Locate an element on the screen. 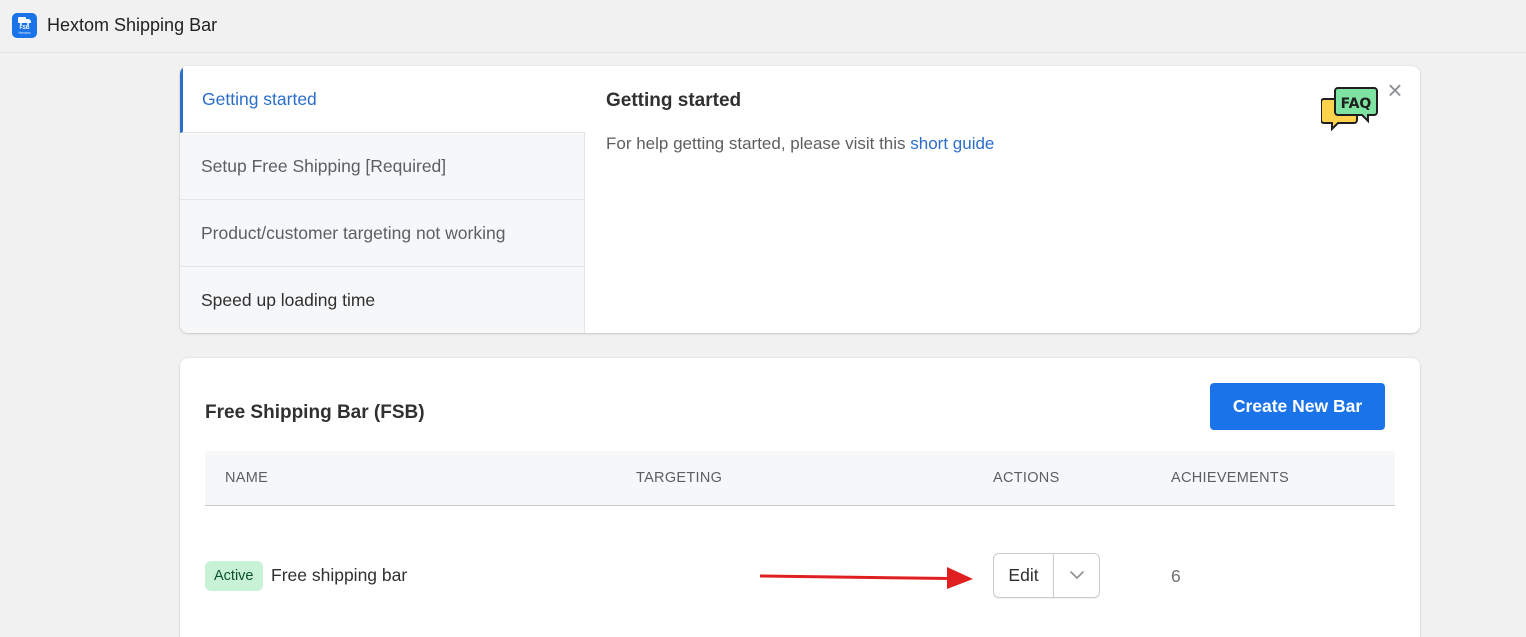  fsb-section-title: Free Shipping Bar (FSB) is located at coordinates (315, 412).